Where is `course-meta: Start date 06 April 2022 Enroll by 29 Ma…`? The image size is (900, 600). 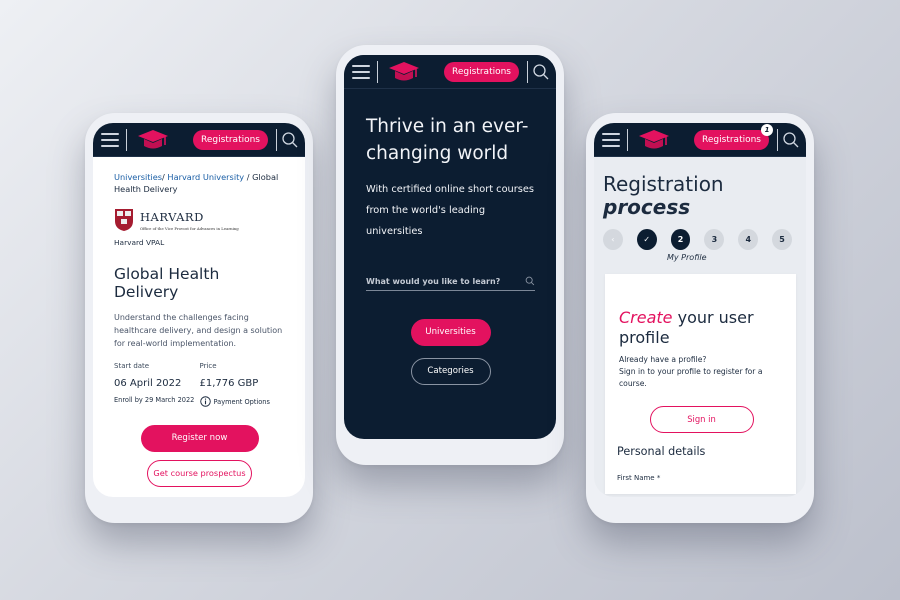 course-meta: Start date 06 April 2022 Enroll by 29 Ma… is located at coordinates (199, 384).